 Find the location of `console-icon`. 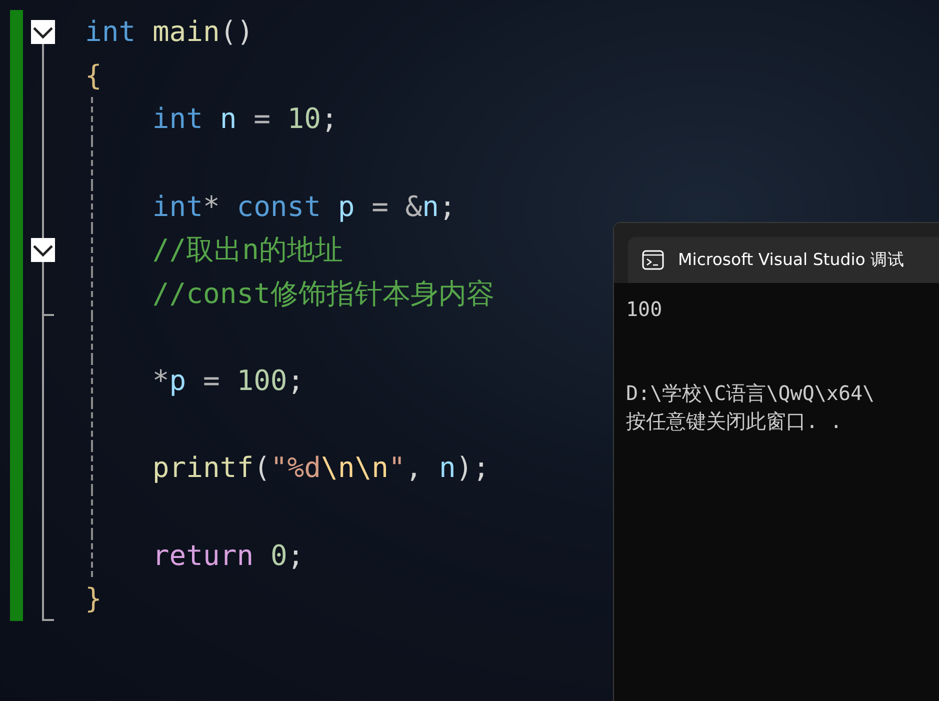

console-icon is located at coordinates (653, 260).